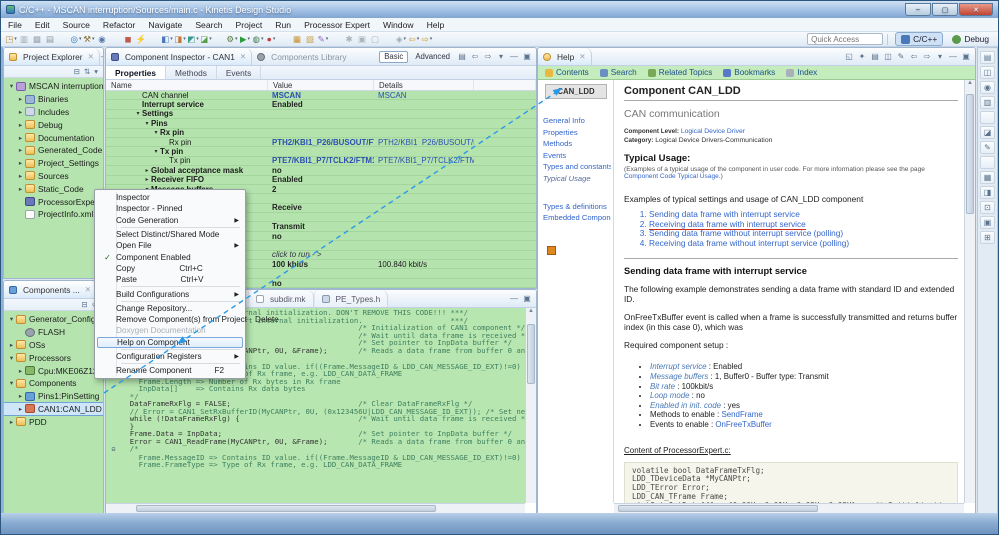  Describe the element at coordinates (170, 220) in the screenshot. I see `menu-item: Code Generation ▶` at that location.